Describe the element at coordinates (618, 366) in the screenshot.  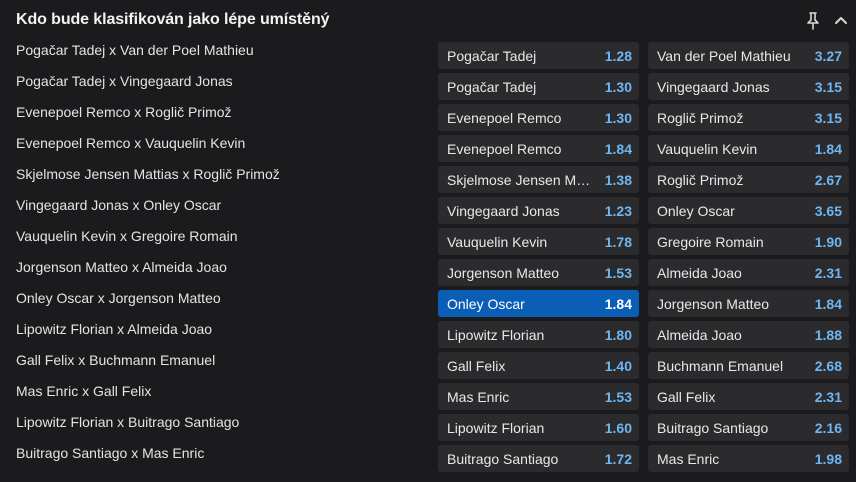
I see `odd-value: 1.40` at that location.